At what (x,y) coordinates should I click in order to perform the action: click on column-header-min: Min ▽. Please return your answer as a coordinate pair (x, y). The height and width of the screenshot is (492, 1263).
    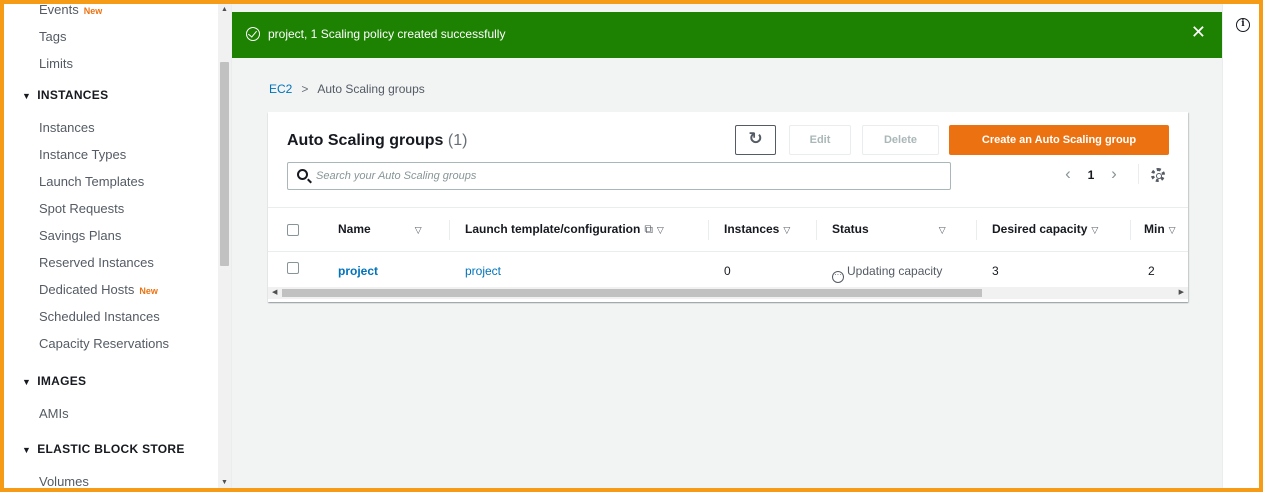
    Looking at the image, I should click on (1160, 229).